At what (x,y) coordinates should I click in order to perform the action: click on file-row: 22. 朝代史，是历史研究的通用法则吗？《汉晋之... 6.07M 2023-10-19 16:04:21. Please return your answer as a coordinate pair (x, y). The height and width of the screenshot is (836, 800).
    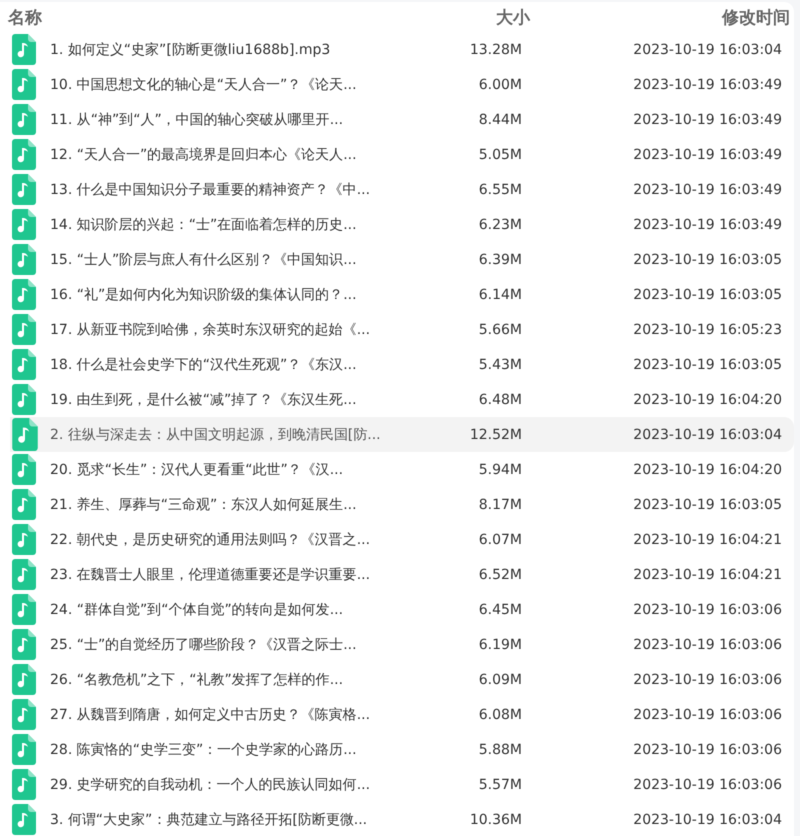
    Looking at the image, I should click on (402, 539).